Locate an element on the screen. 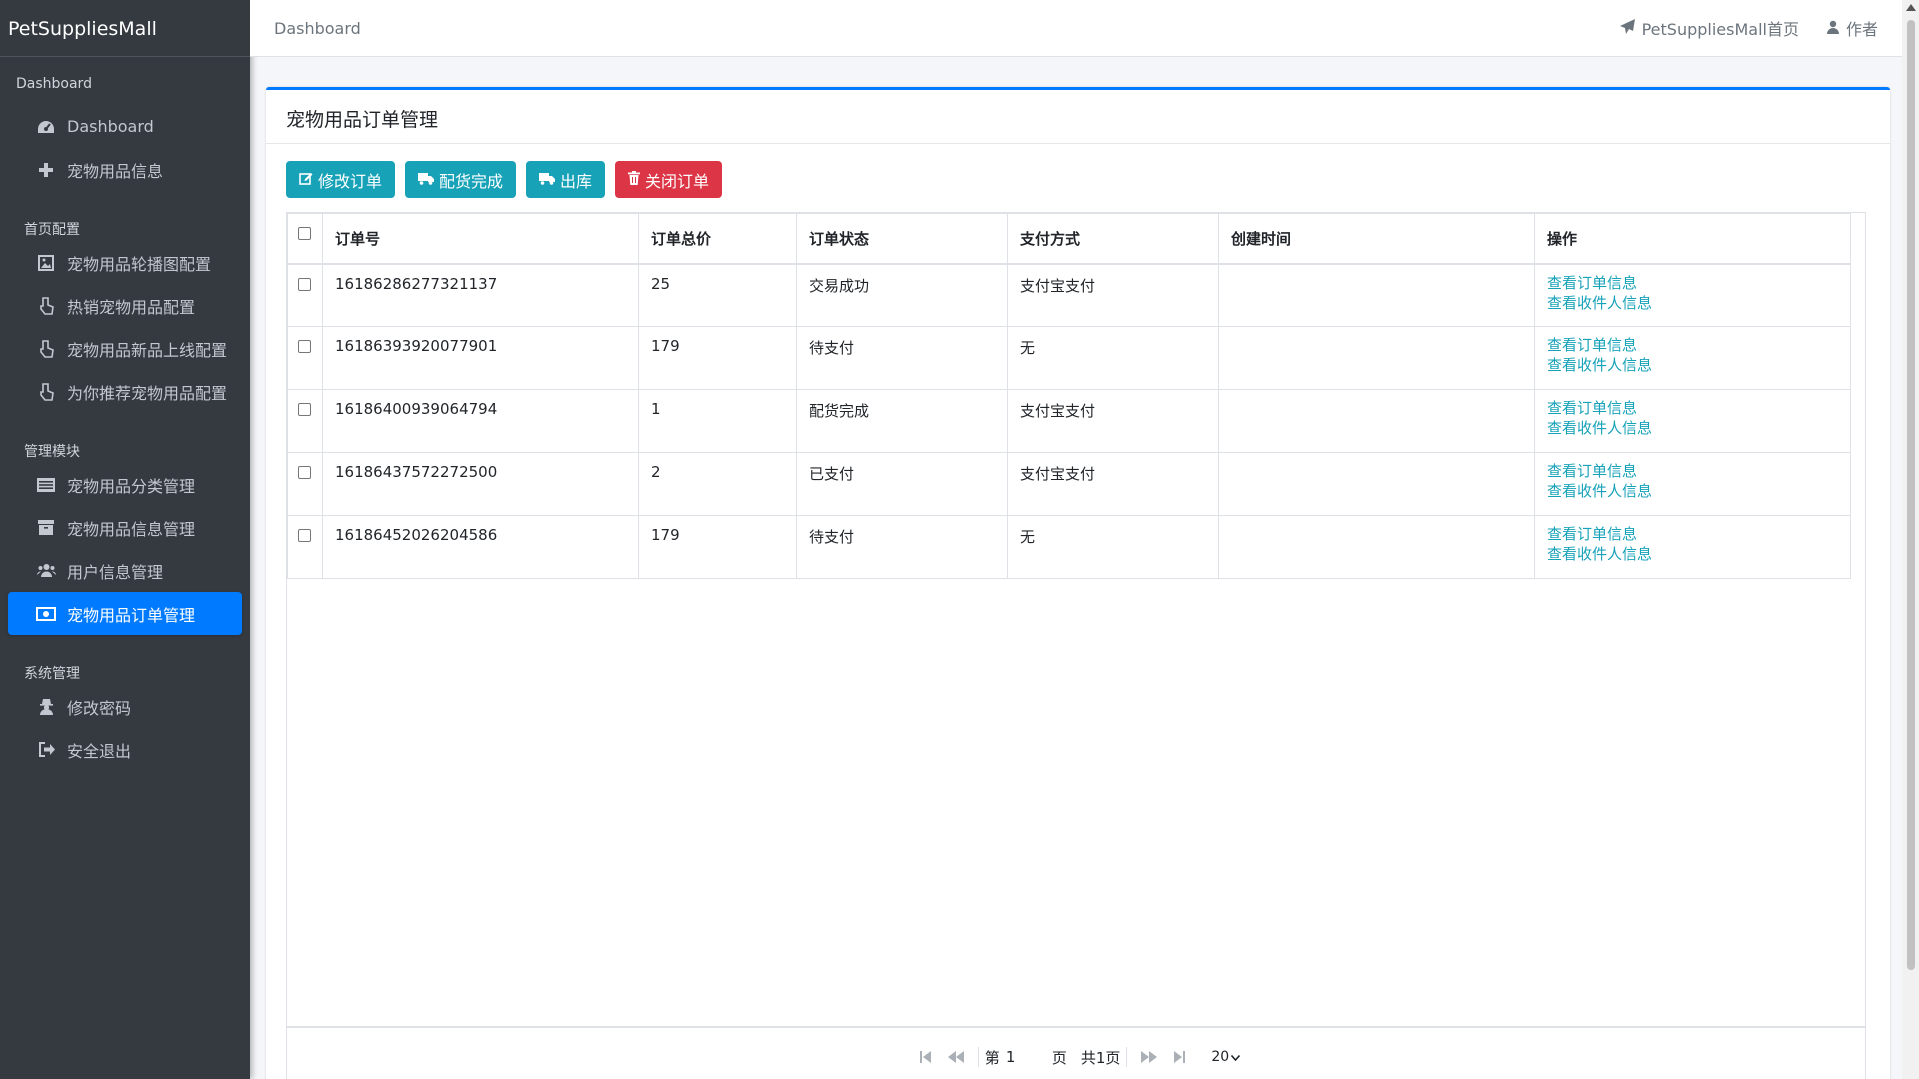  home-link: PetSuppliesMall首页 is located at coordinates (1709, 28).